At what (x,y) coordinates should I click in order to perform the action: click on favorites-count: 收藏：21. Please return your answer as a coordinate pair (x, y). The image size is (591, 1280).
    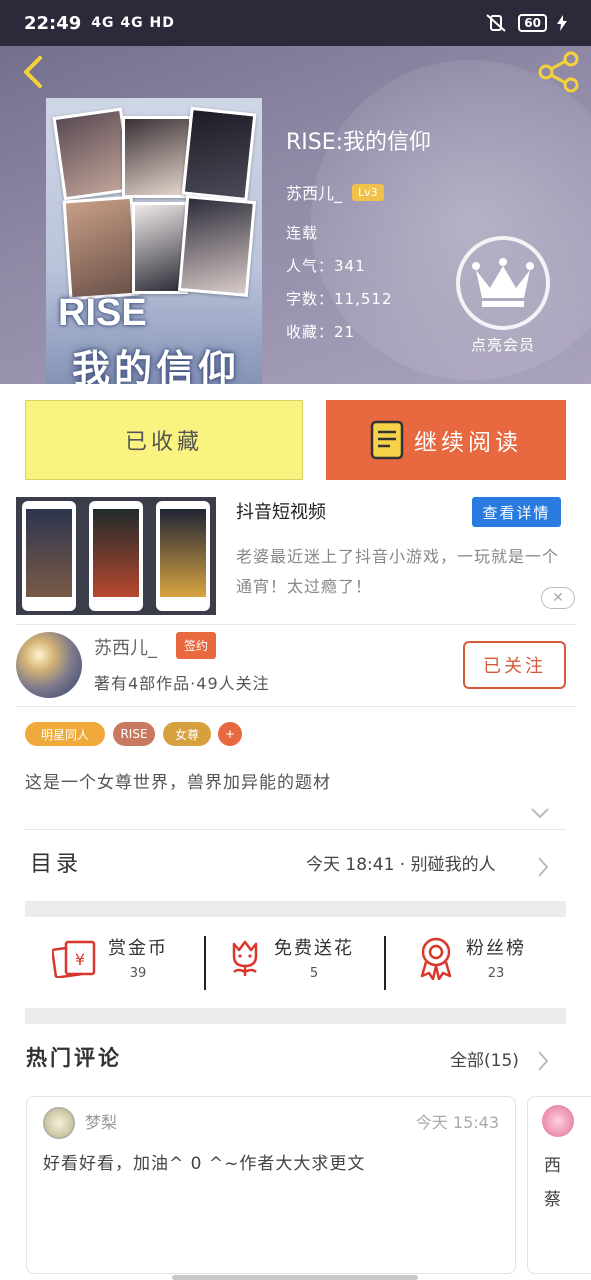
    Looking at the image, I should click on (321, 332).